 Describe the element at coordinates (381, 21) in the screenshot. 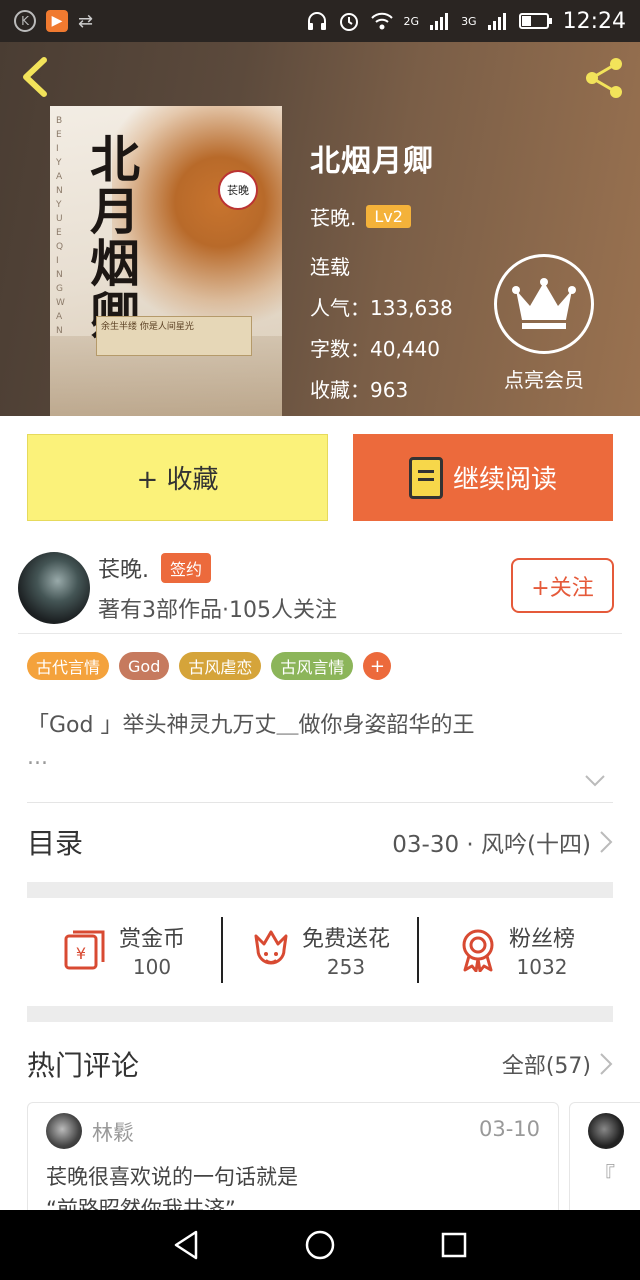

I see `wifi-icon` at that location.